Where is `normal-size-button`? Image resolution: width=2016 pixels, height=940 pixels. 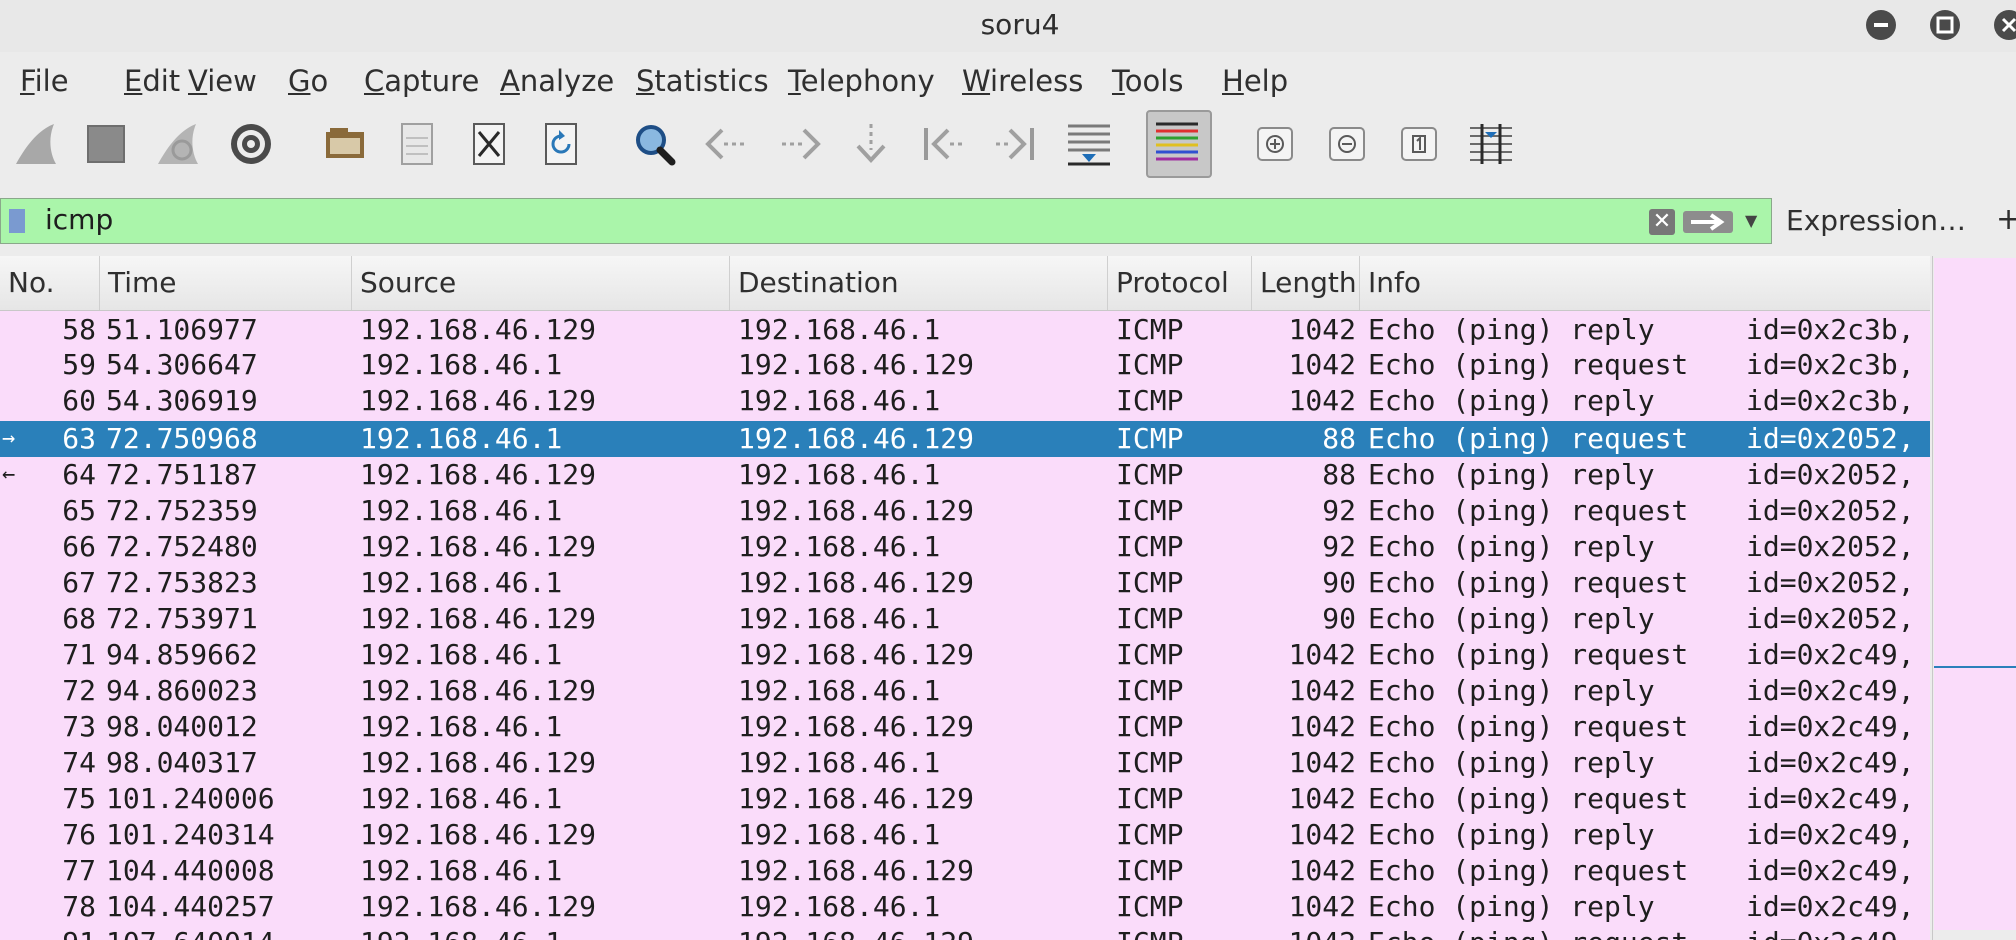 normal-size-button is located at coordinates (1419, 144).